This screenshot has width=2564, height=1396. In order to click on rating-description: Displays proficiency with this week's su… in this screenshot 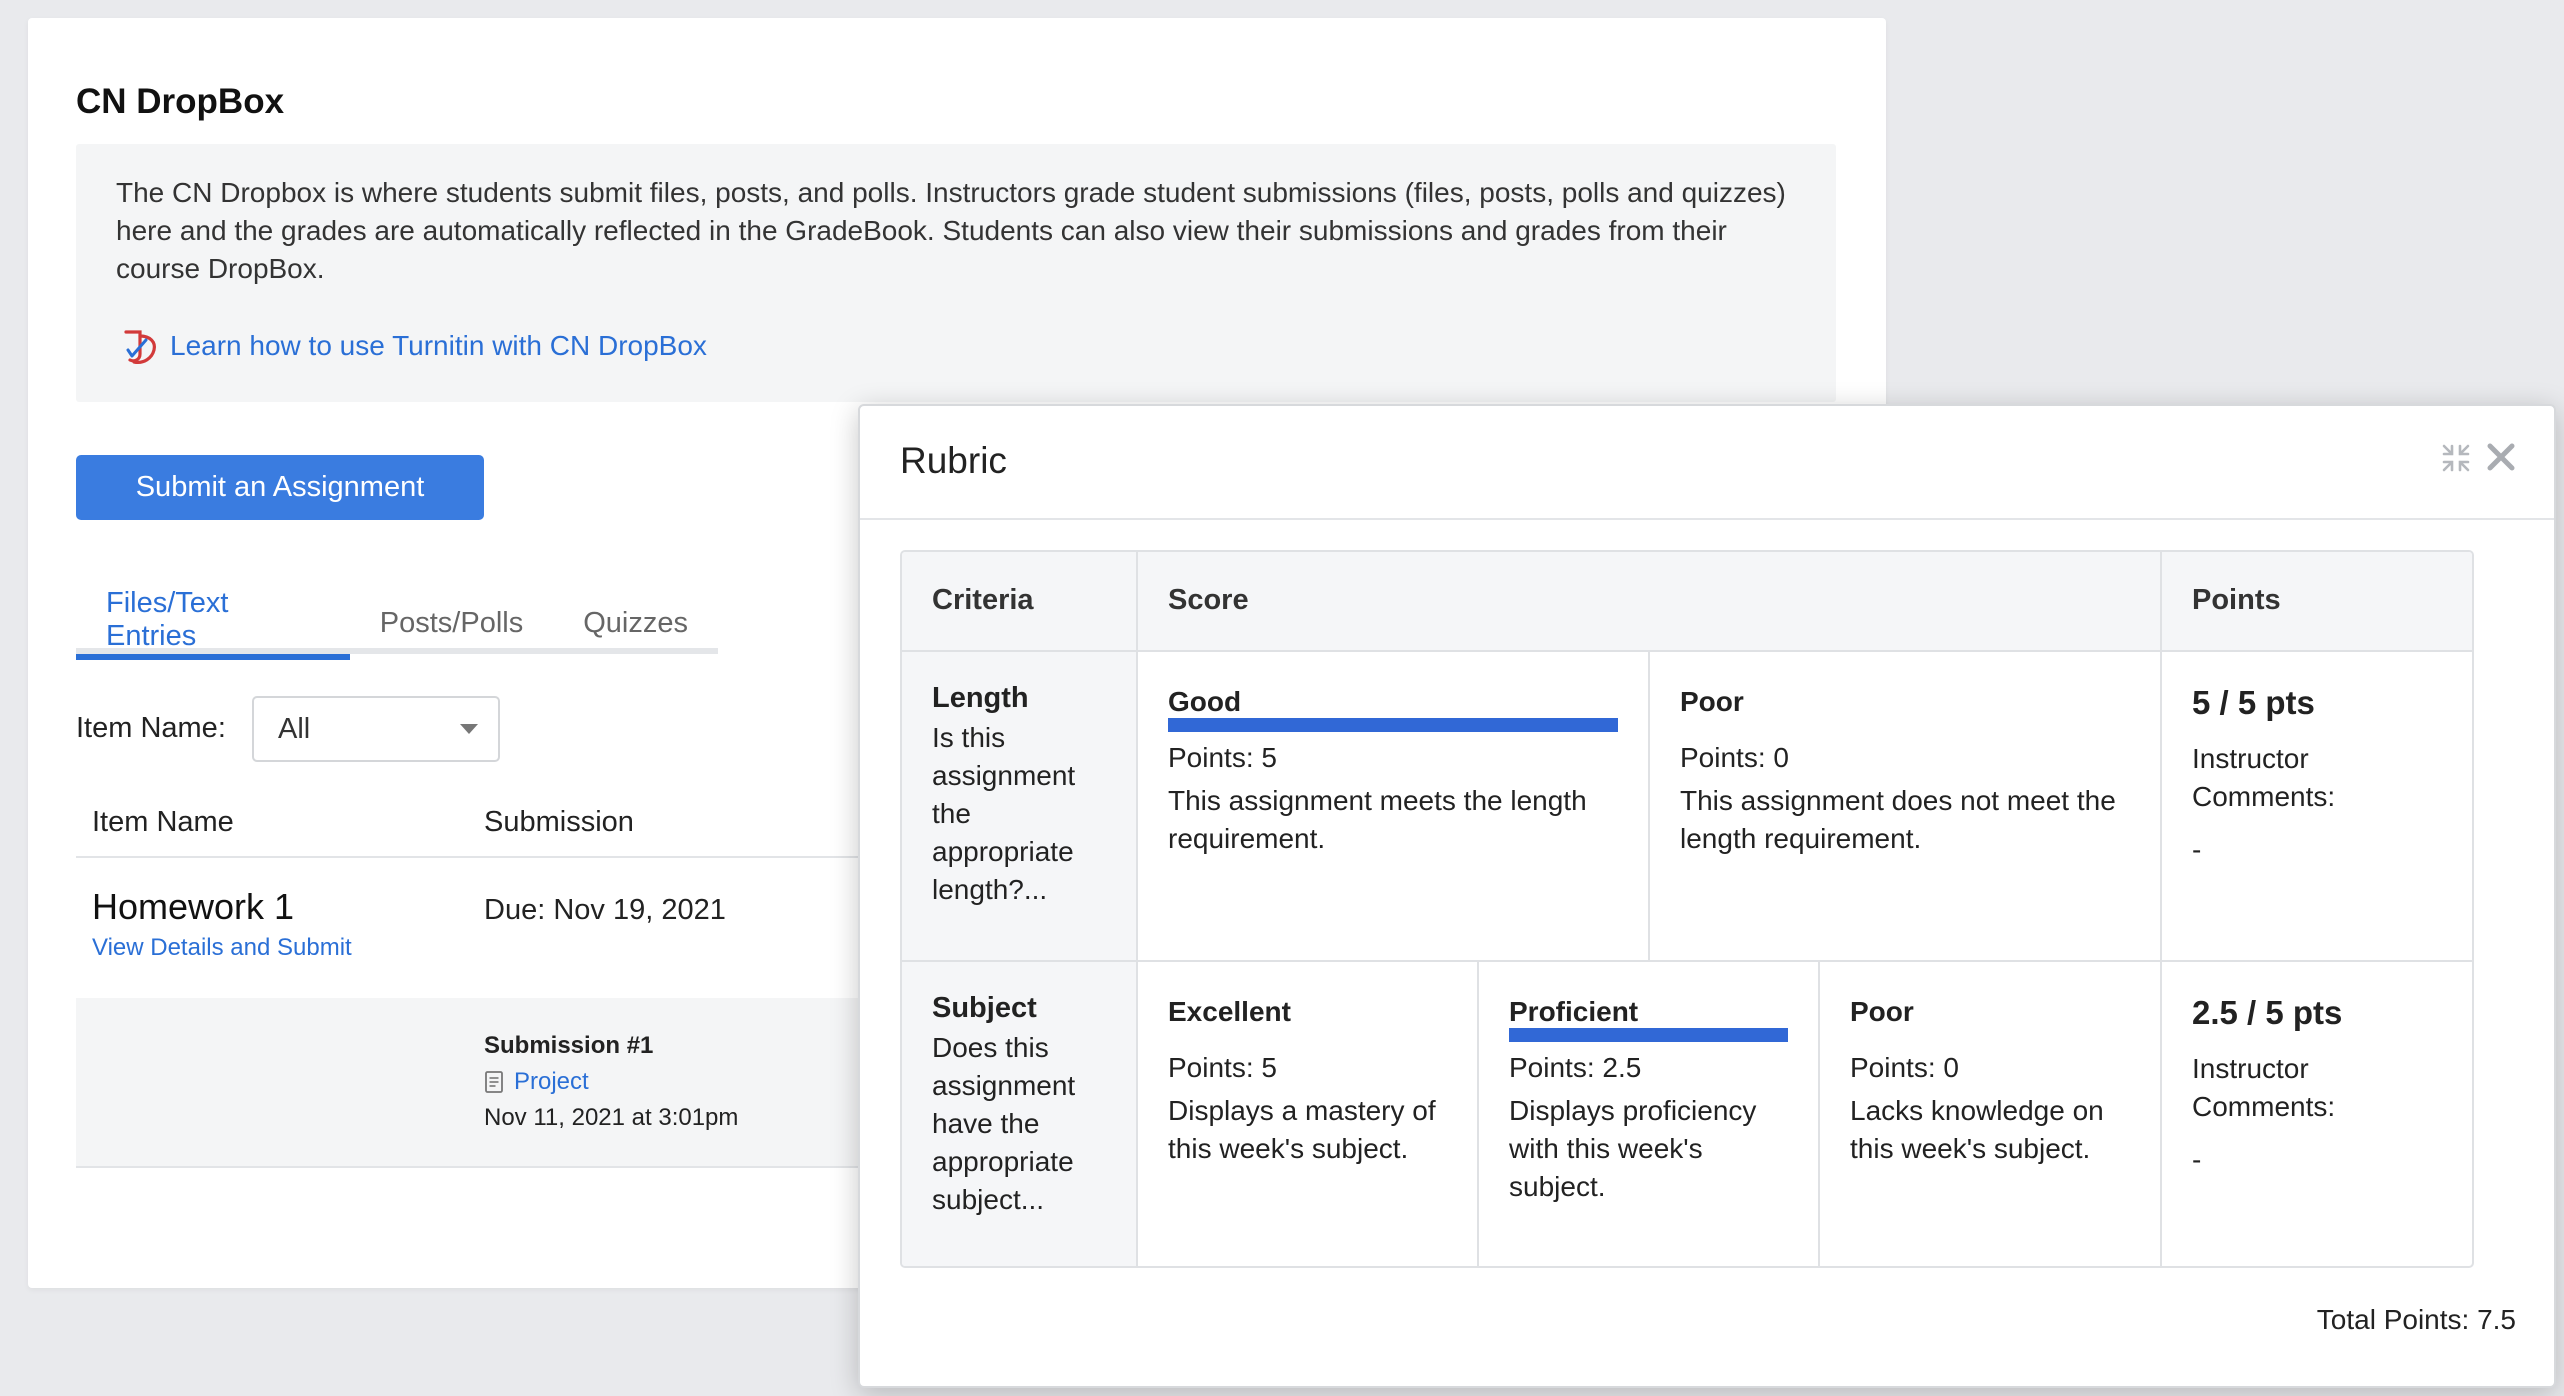, I will do `click(1633, 1148)`.